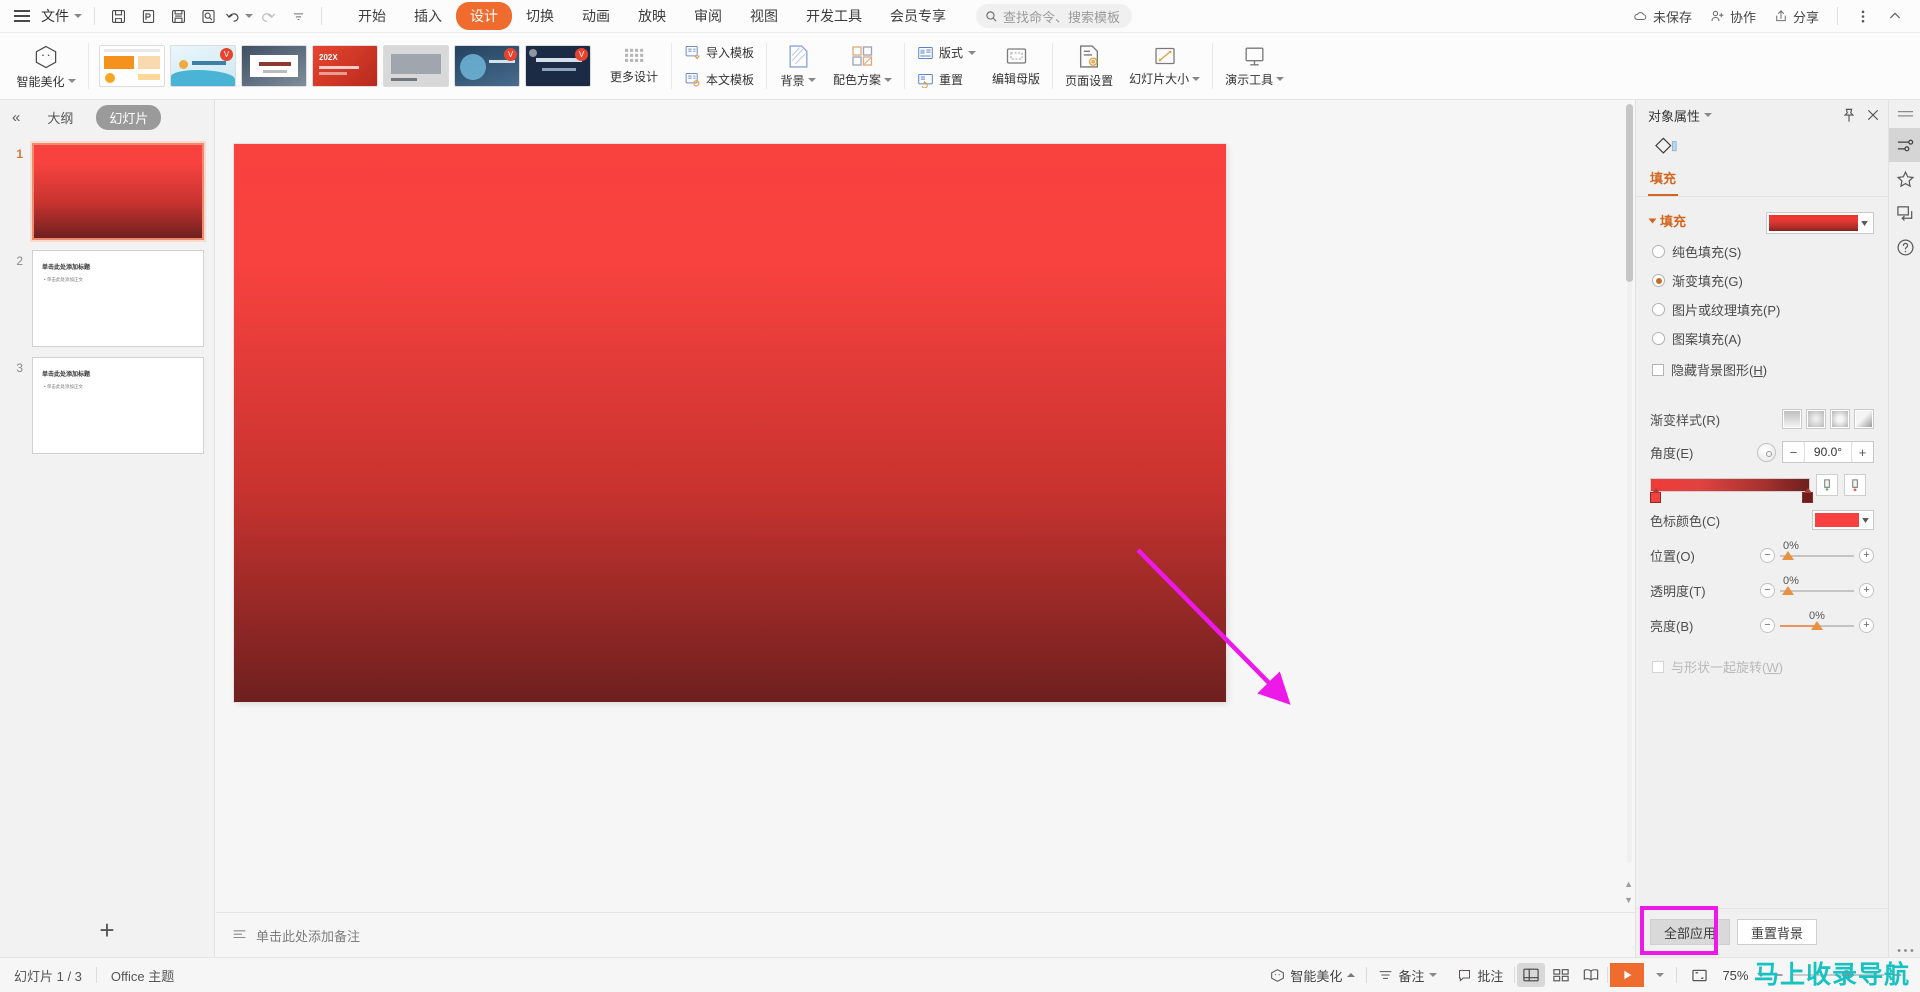  Describe the element at coordinates (372, 16) in the screenshot. I see `tab-start: 开始` at that location.